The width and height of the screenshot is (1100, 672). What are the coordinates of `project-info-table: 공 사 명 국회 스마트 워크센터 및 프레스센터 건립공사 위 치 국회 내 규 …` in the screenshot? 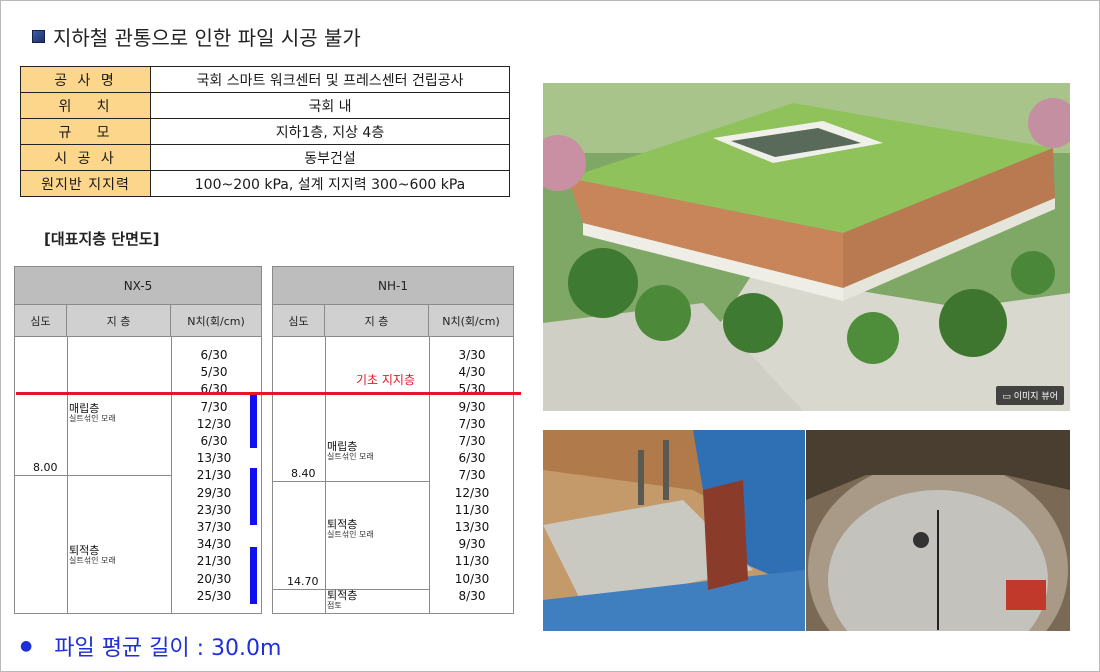 It's located at (265, 131).